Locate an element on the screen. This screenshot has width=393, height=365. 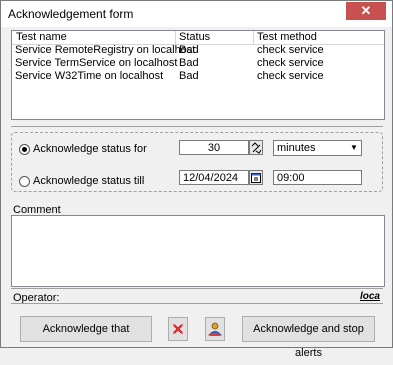
user-alert-button is located at coordinates (215, 329).